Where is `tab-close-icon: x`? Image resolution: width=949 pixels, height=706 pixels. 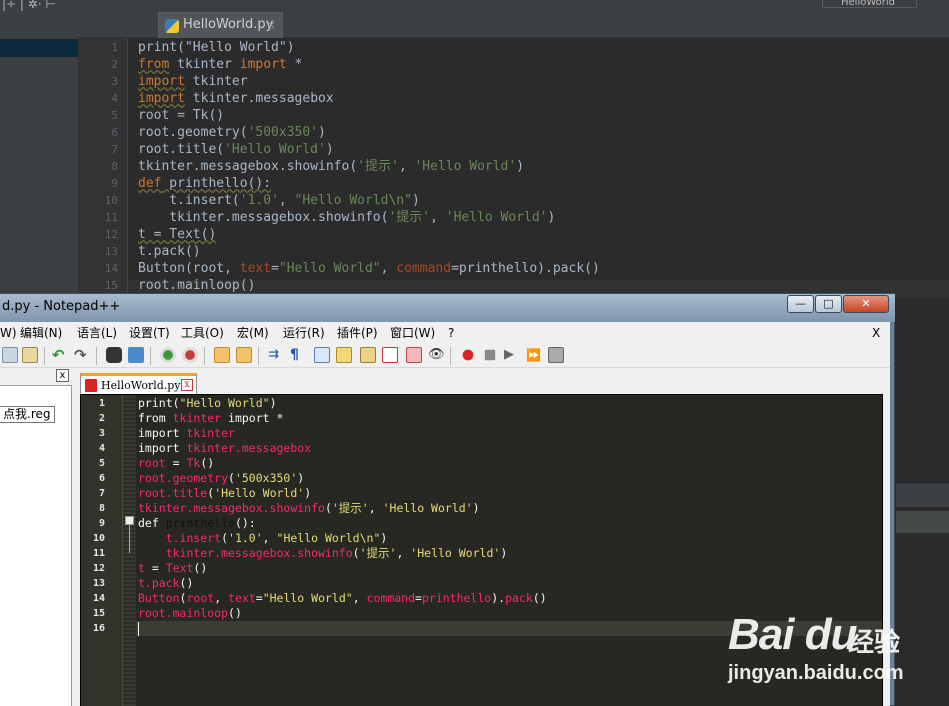 tab-close-icon: x is located at coordinates (187, 385).